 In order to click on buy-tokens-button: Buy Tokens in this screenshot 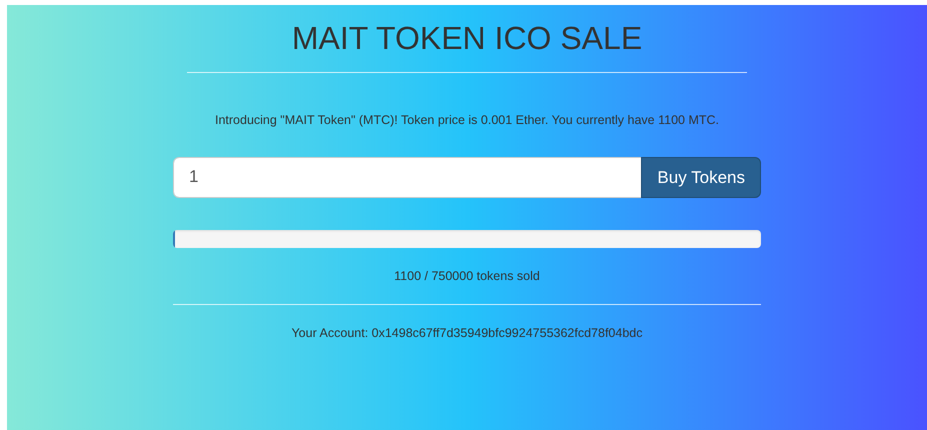, I will do `click(701, 177)`.